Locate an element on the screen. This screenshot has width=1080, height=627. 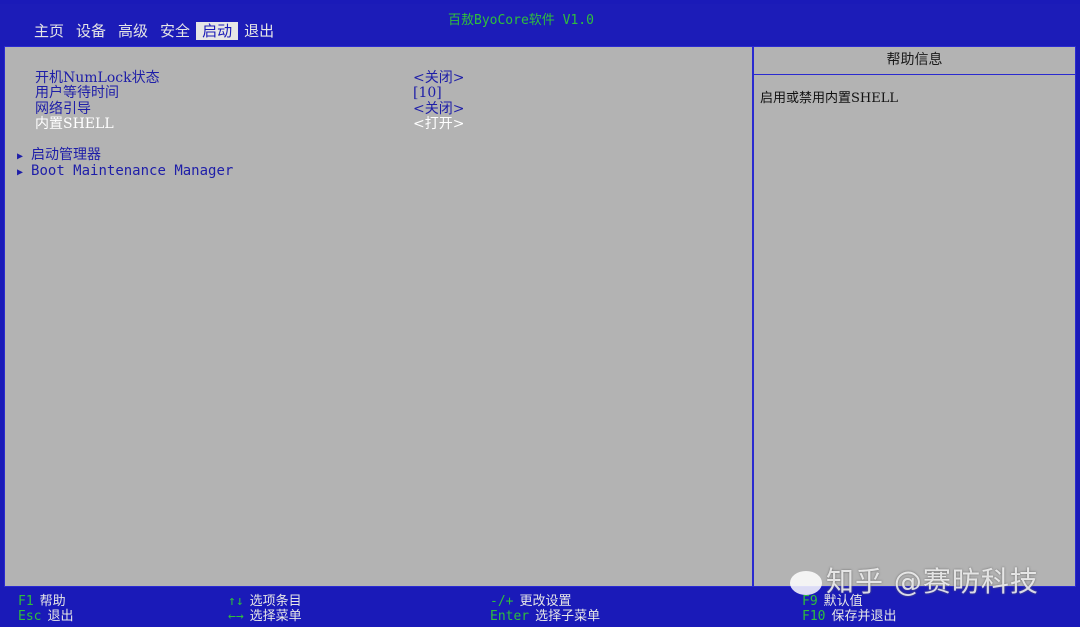
tab-boot: 启动 is located at coordinates (217, 31).